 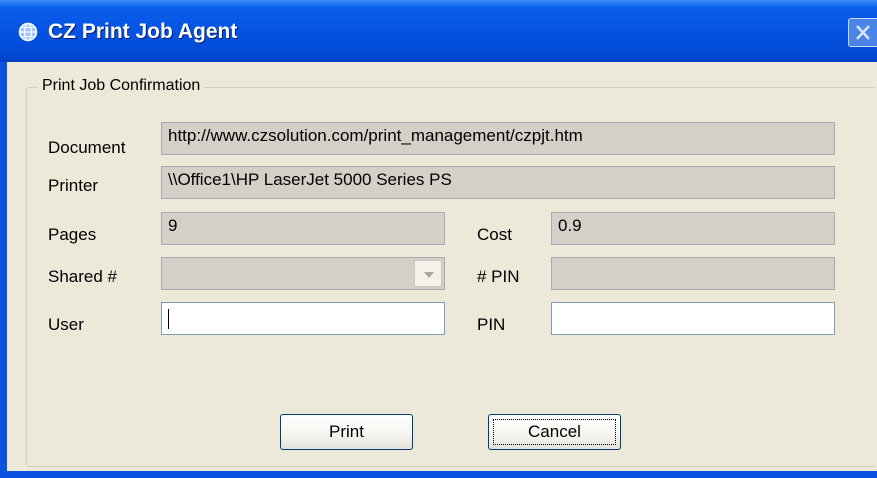 I want to click on print-button: Print, so click(x=346, y=432).